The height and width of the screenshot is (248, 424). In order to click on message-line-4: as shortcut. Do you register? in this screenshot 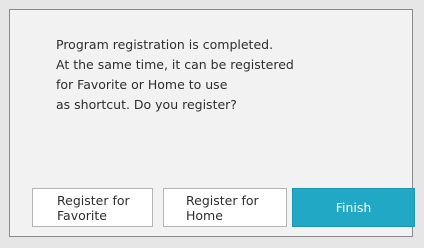, I will do `click(146, 104)`.